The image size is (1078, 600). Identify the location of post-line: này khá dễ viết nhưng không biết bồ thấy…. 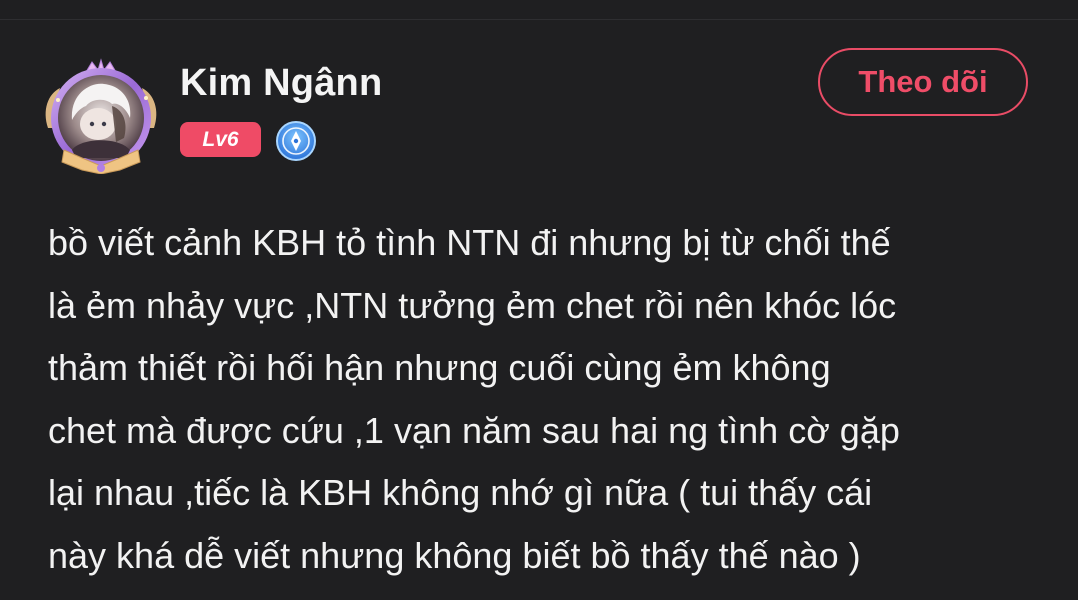
(454, 555).